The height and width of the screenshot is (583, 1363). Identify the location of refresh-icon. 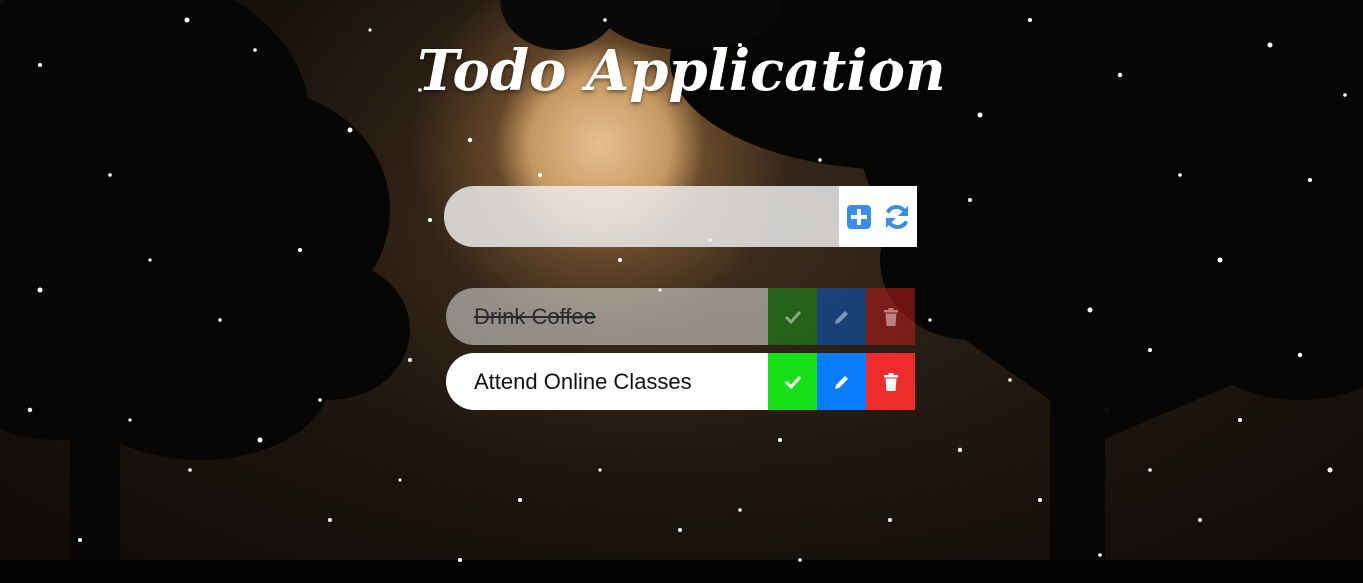
(897, 217).